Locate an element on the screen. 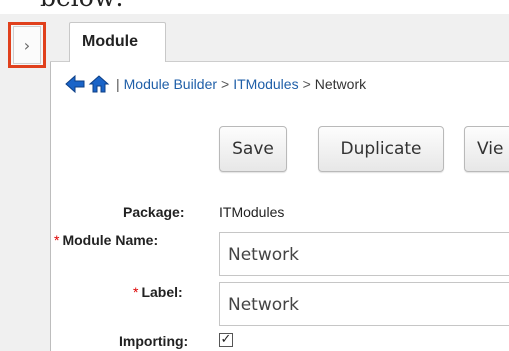  breadcrumb-network: Network is located at coordinates (340, 84).